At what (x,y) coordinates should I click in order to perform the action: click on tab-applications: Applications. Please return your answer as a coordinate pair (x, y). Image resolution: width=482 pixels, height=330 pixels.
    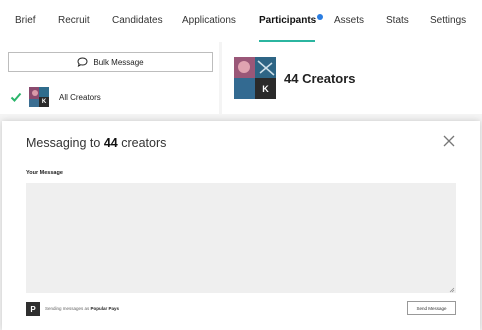
    Looking at the image, I should click on (209, 20).